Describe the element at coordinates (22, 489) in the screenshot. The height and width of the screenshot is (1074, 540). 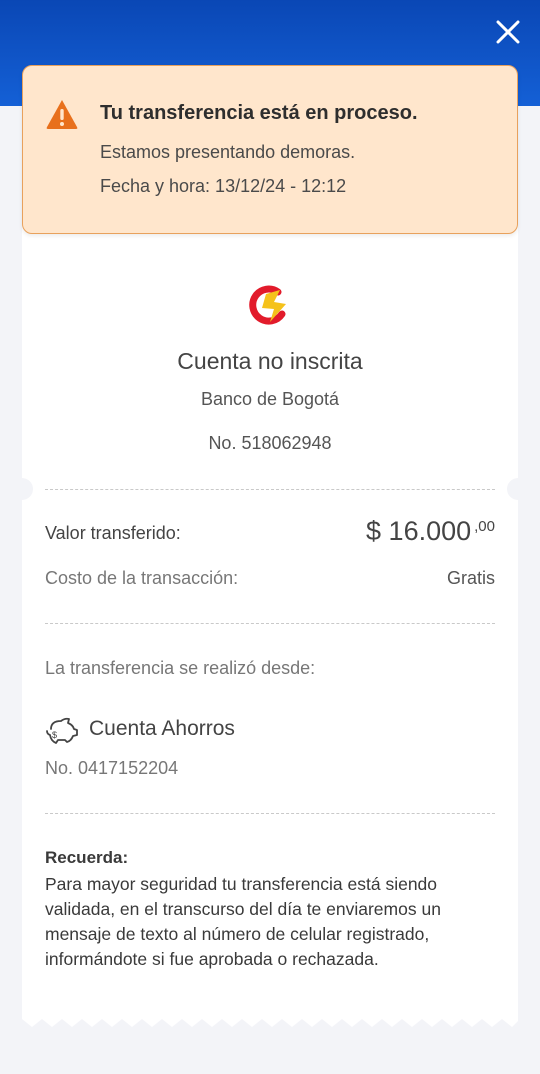
I see `receipt-notch-left` at that location.